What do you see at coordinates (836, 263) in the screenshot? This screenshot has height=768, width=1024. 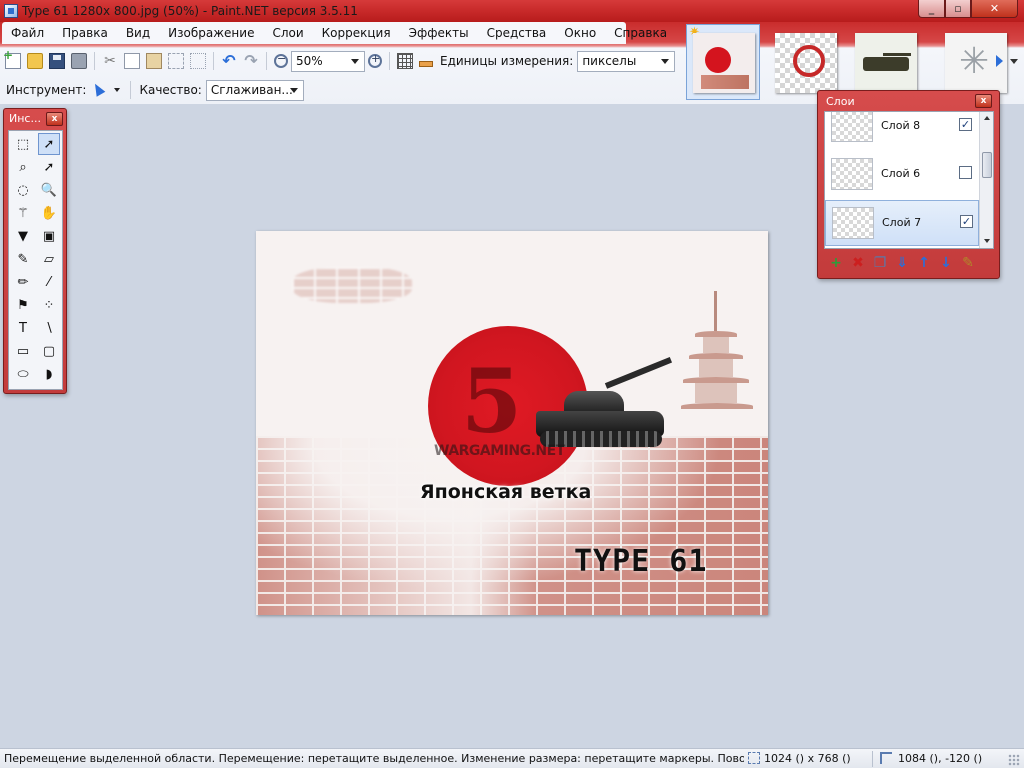 I see `add-layer-icon: +` at bounding box center [836, 263].